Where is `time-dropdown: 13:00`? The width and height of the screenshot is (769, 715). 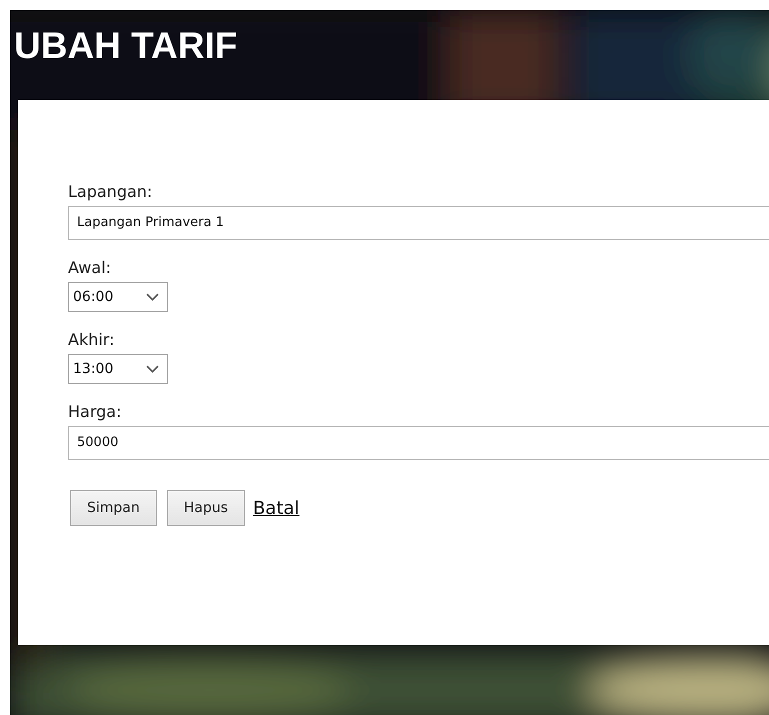 time-dropdown: 13:00 is located at coordinates (118, 369).